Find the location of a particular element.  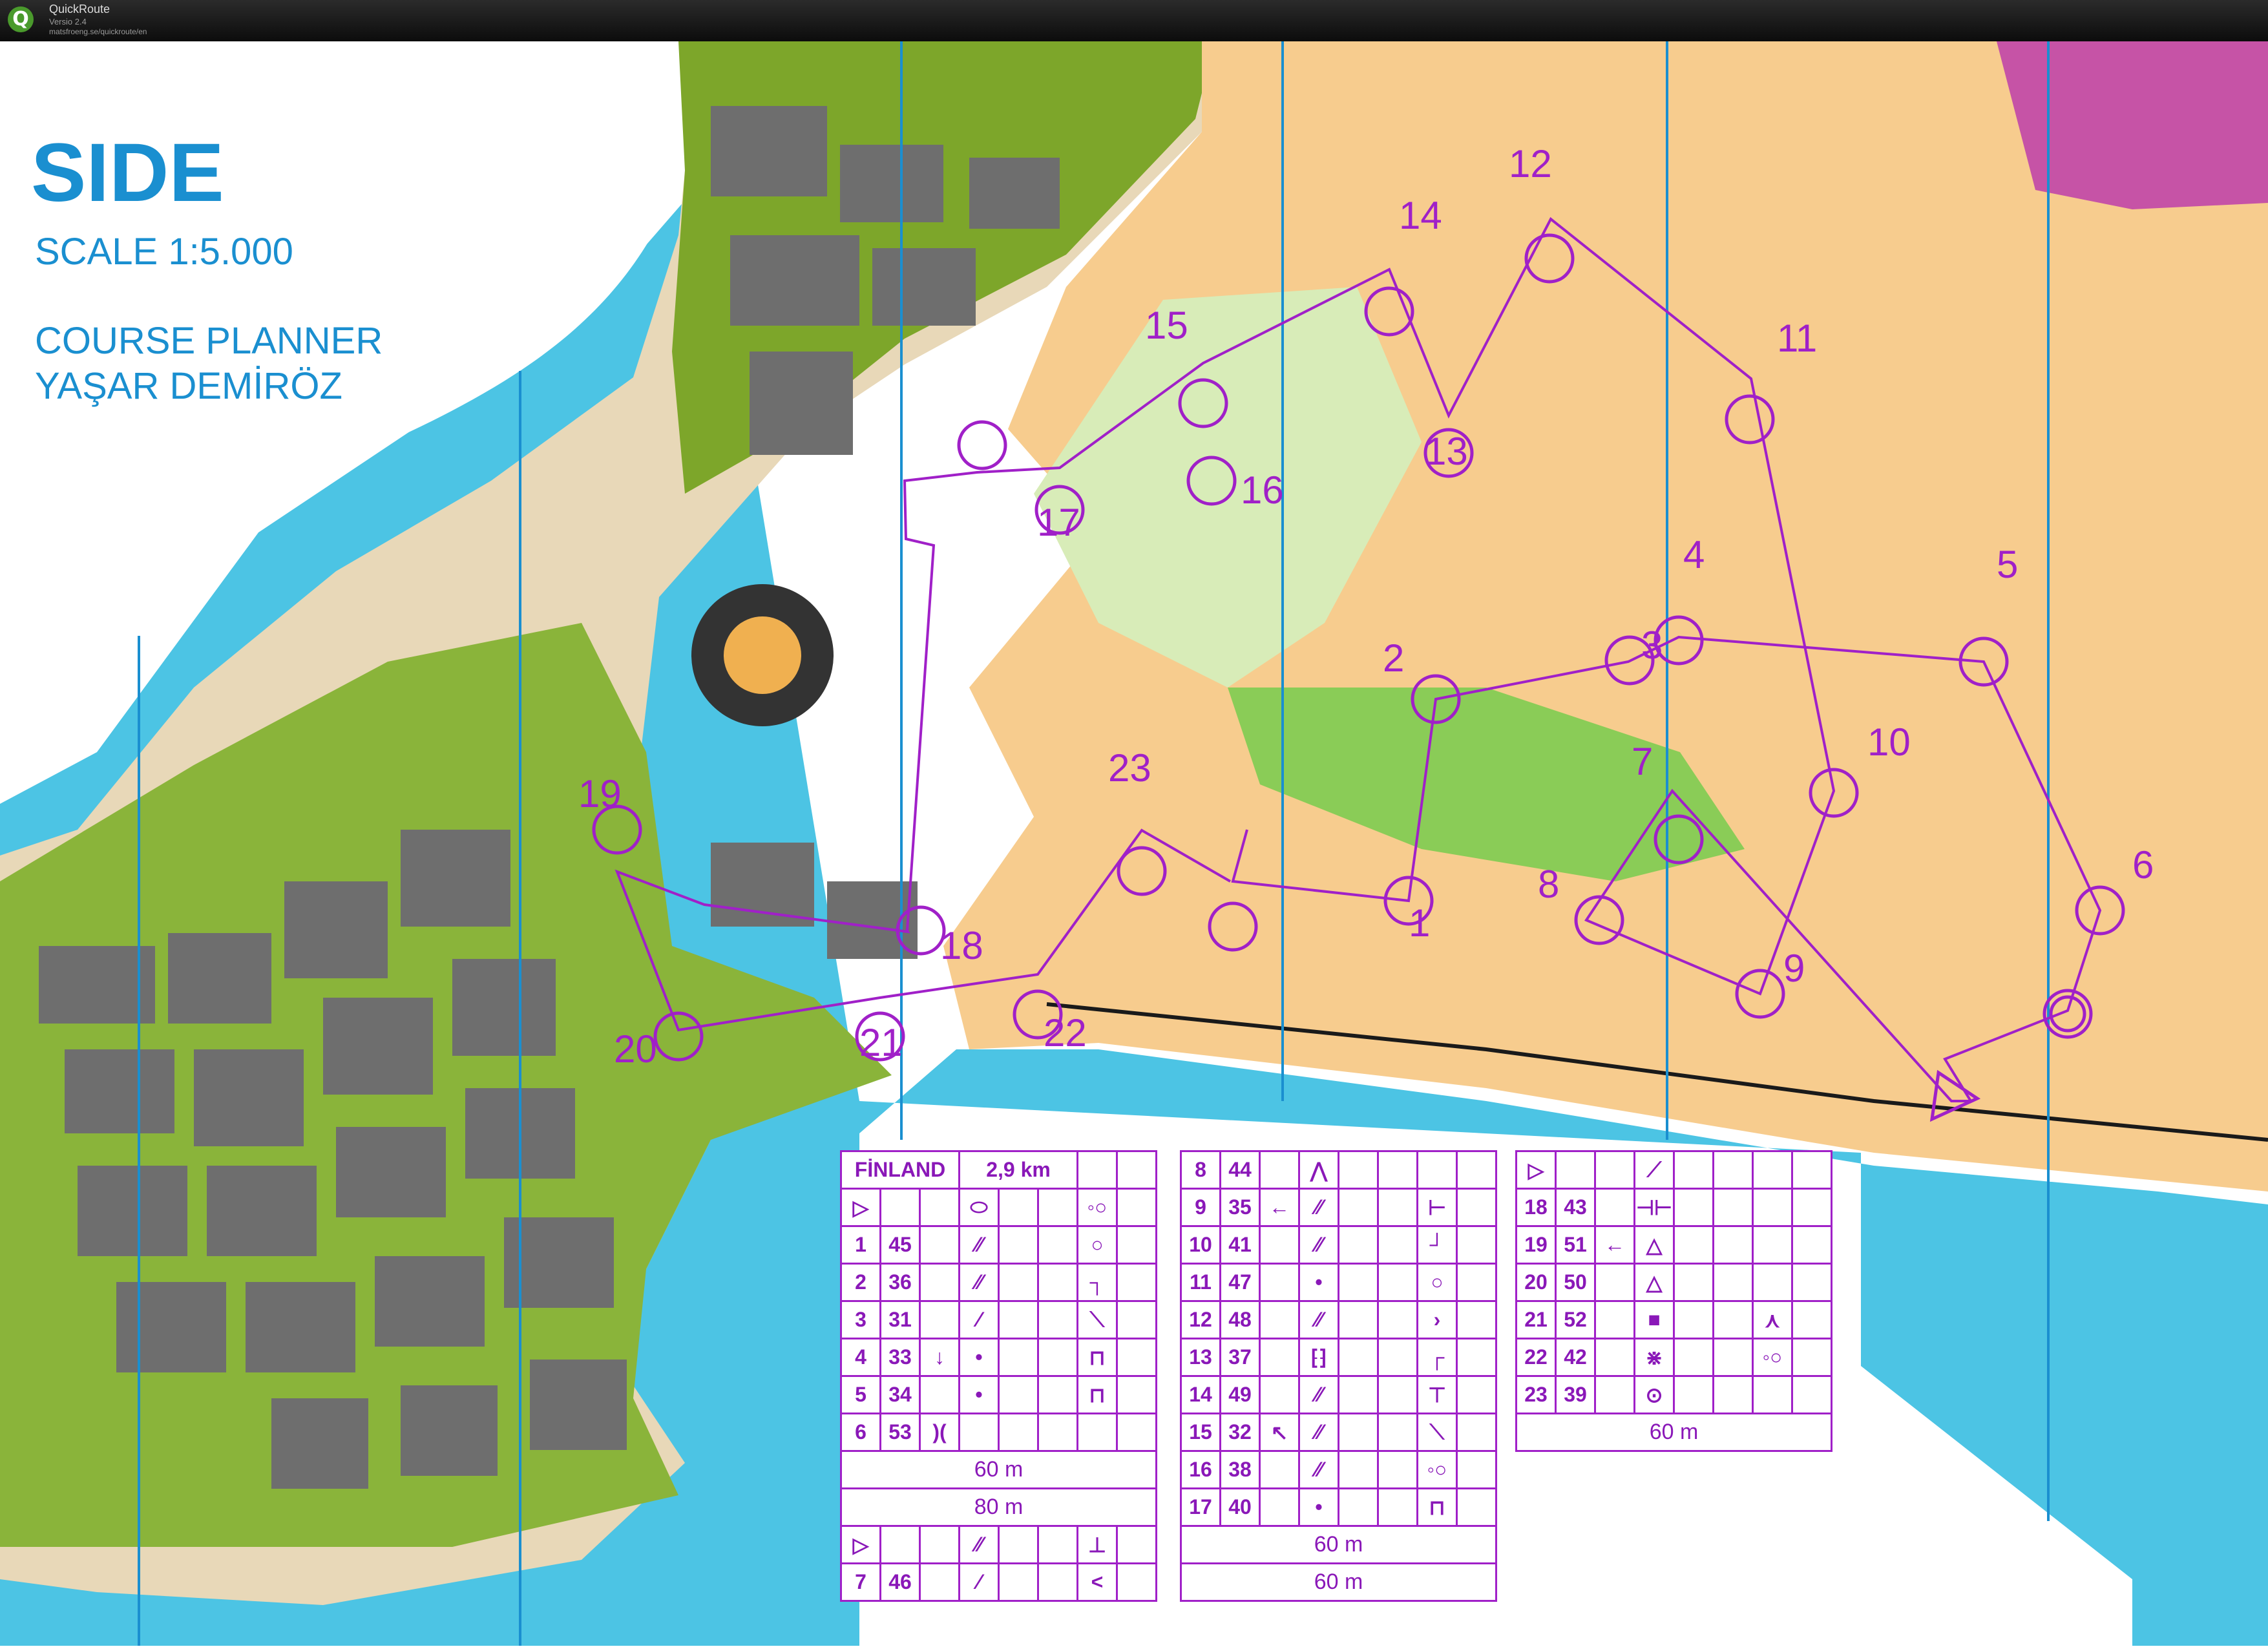

map-scale: SCALE 1:5.000 is located at coordinates (164, 252).